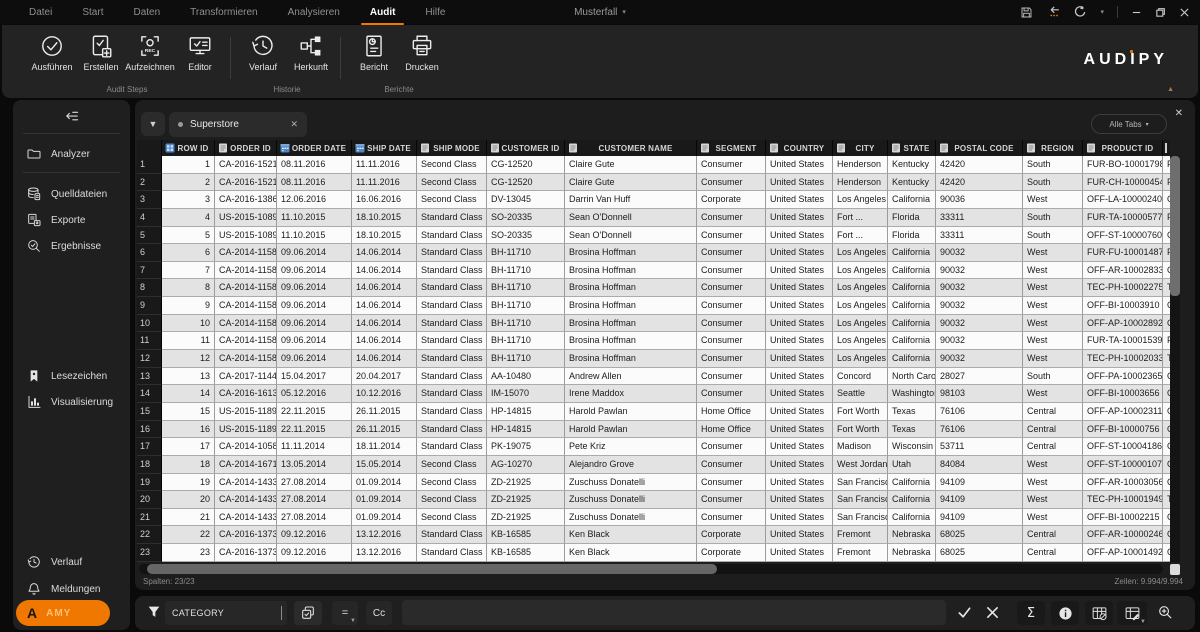 This screenshot has width=1200, height=632. Describe the element at coordinates (912, 165) in the screenshot. I see `table-cell: Kentucky` at that location.